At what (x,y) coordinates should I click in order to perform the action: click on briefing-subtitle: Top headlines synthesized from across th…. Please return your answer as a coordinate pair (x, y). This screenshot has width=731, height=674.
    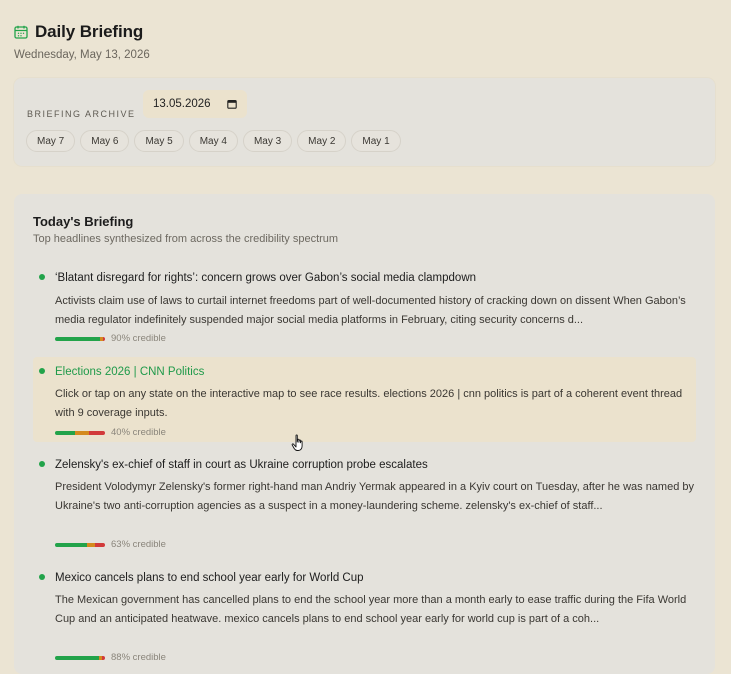
    Looking at the image, I should click on (186, 239).